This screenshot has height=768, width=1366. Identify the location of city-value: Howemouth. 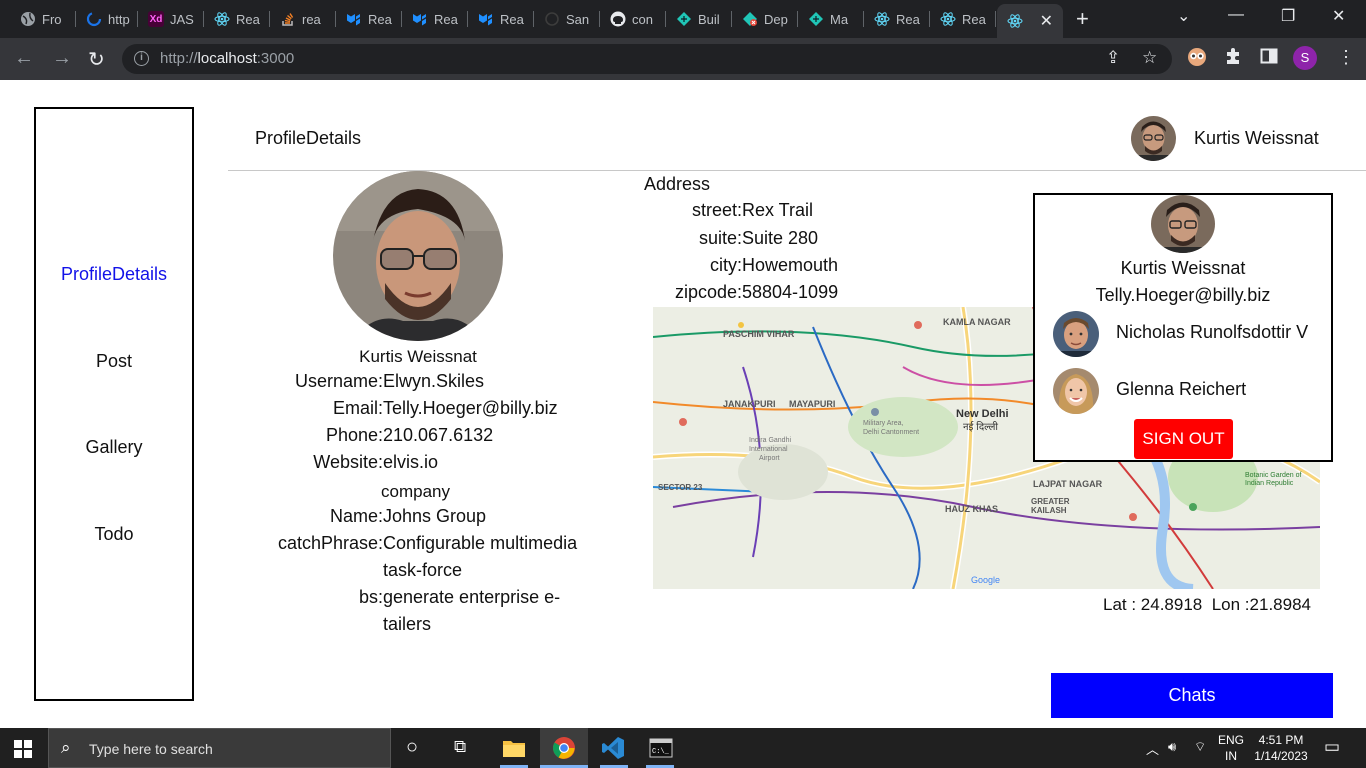
(790, 265).